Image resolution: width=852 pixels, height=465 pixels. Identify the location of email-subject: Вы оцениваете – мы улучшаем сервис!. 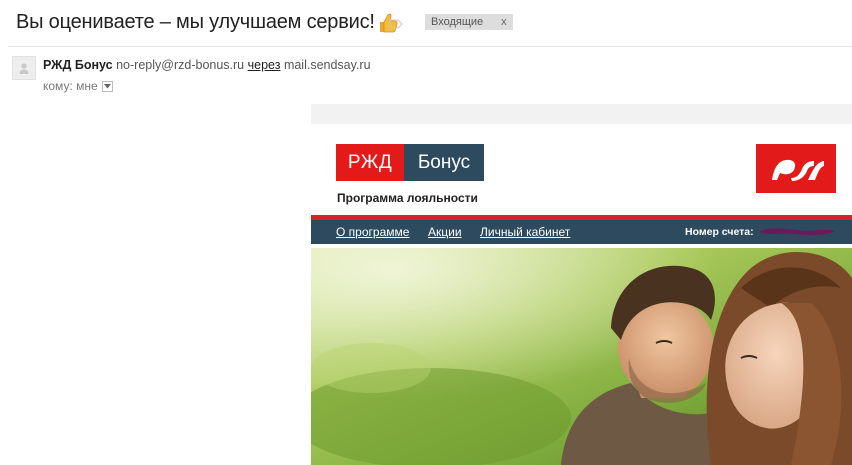
(195, 21).